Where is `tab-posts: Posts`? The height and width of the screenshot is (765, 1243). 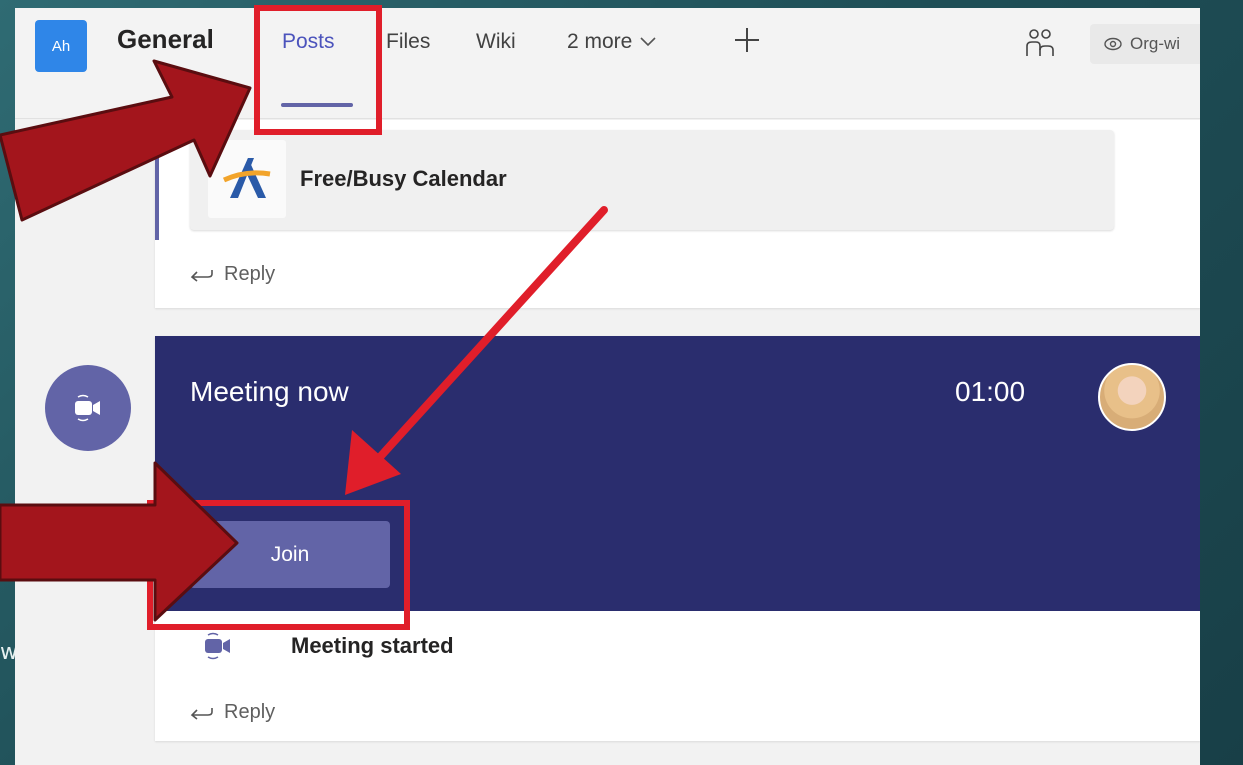
tab-posts: Posts is located at coordinates (308, 42).